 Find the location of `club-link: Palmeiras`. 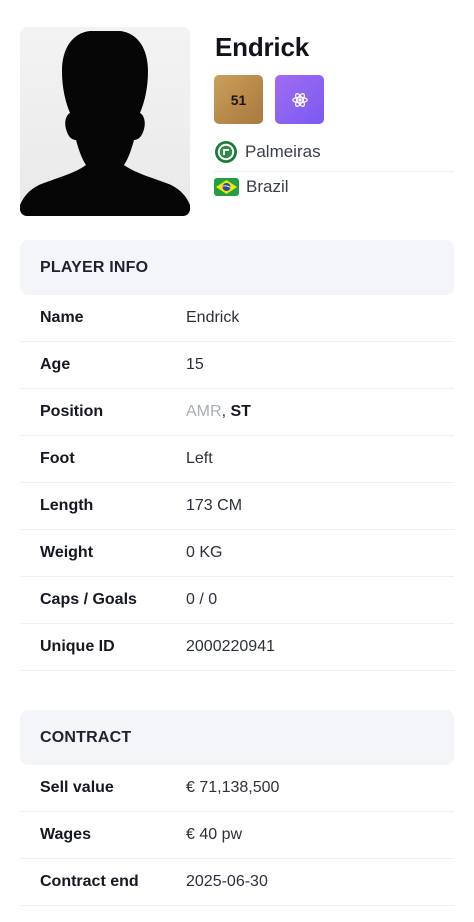

club-link: Palmeiras is located at coordinates (267, 152).